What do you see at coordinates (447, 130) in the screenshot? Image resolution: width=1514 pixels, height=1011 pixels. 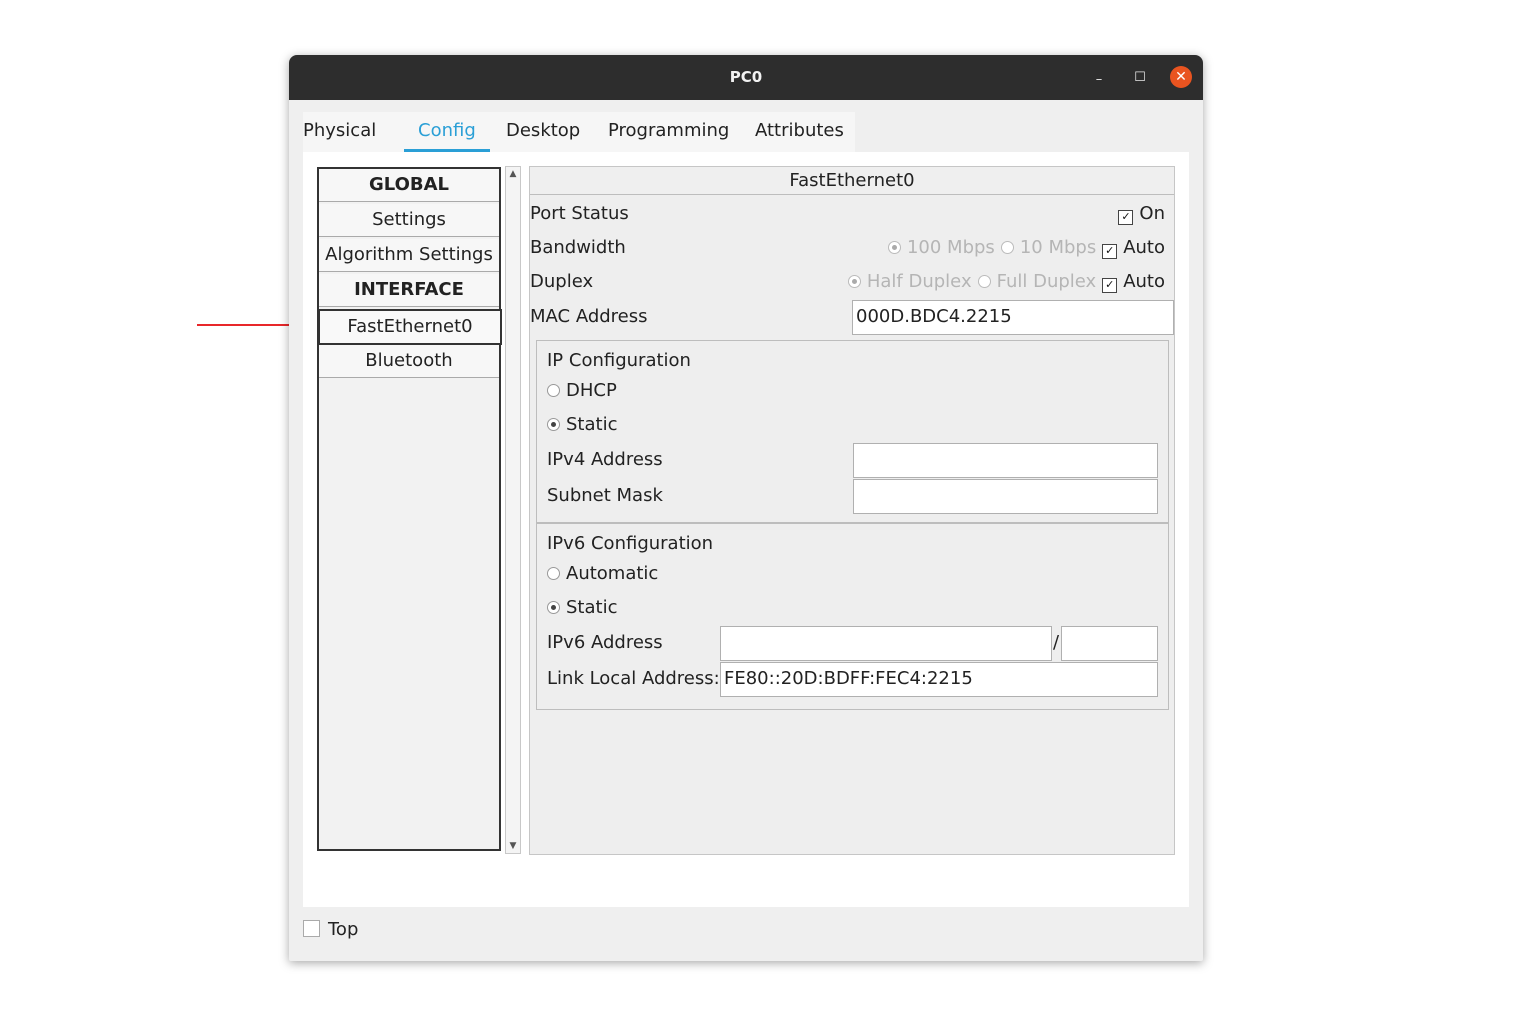 I see `tab-config: Config` at bounding box center [447, 130].